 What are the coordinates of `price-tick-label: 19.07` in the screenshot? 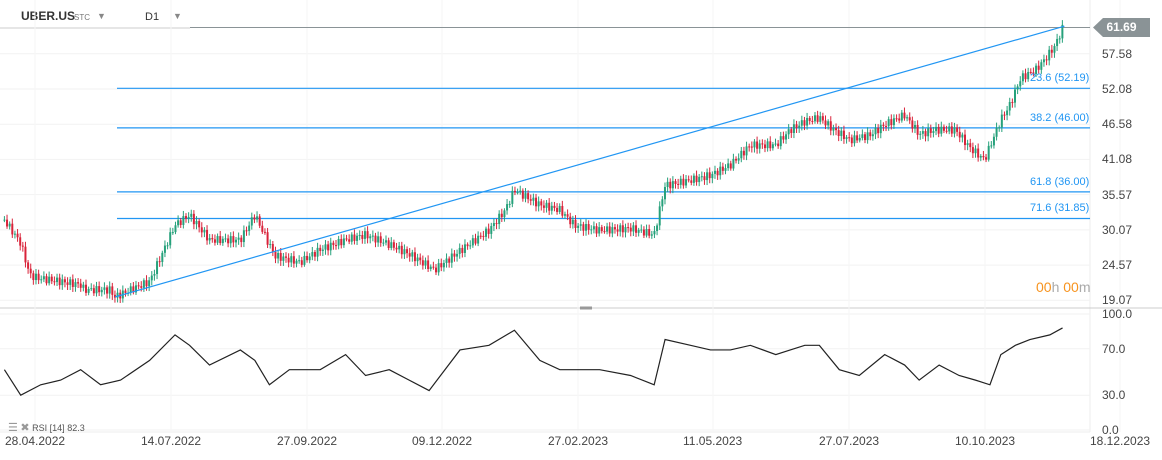 It's located at (1117, 300).